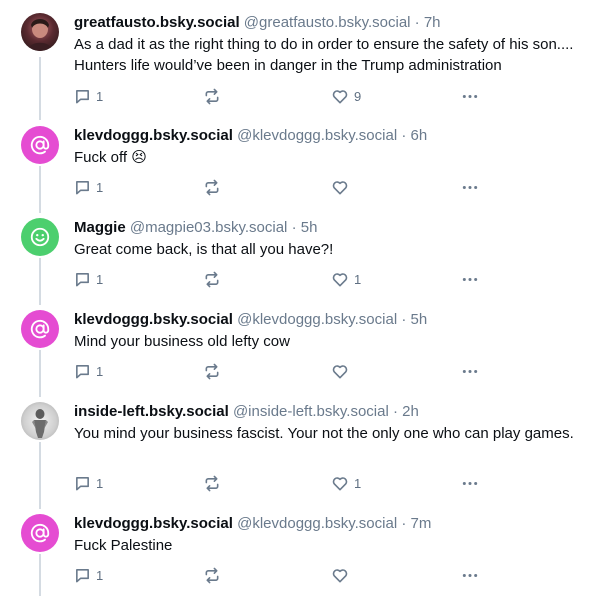  Describe the element at coordinates (284, 96) in the screenshot. I see `action-bar: 1 9` at that location.